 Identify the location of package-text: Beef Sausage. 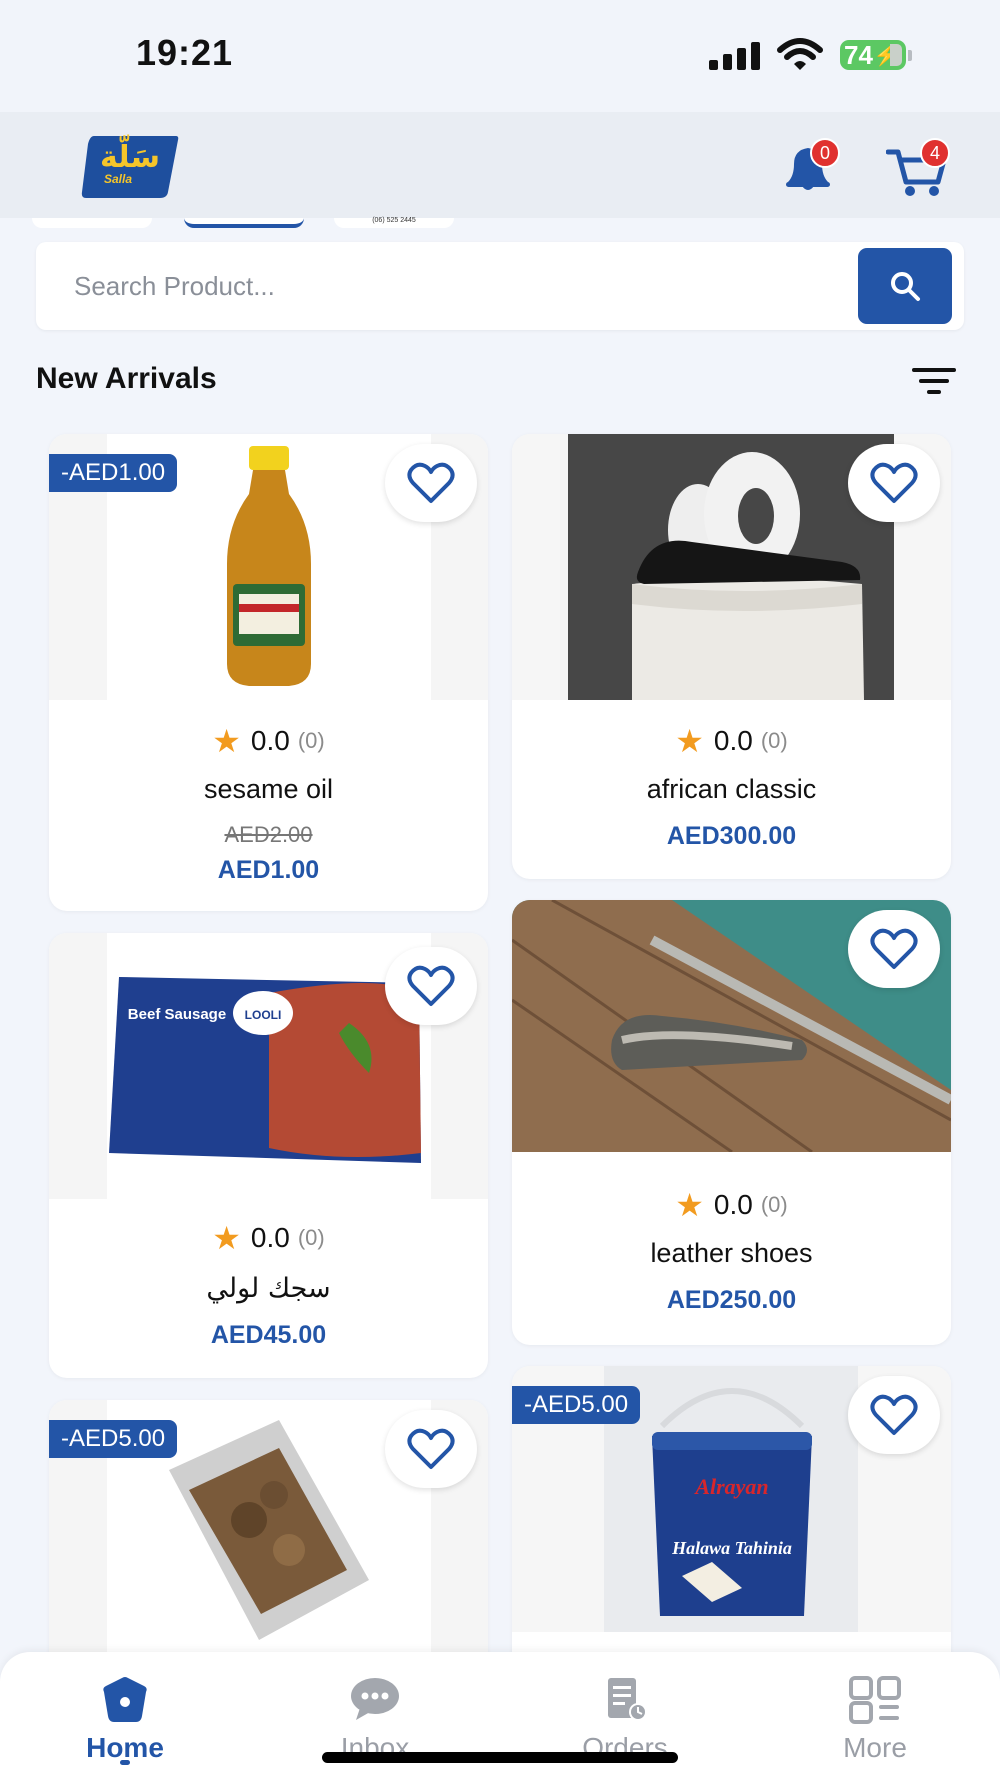
(177, 1014).